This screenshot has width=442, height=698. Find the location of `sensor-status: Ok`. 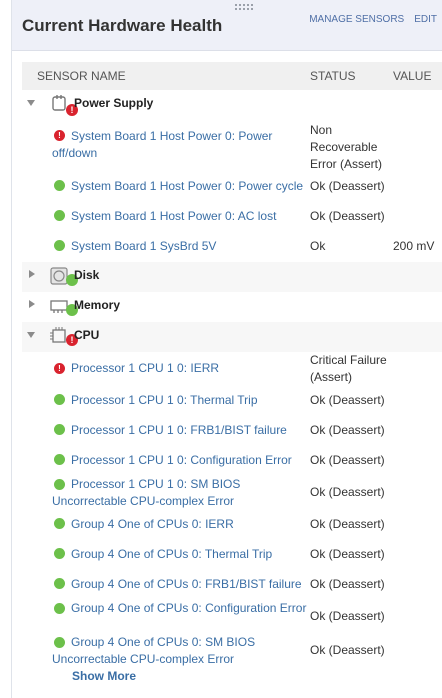

sensor-status: Ok is located at coordinates (318, 246).